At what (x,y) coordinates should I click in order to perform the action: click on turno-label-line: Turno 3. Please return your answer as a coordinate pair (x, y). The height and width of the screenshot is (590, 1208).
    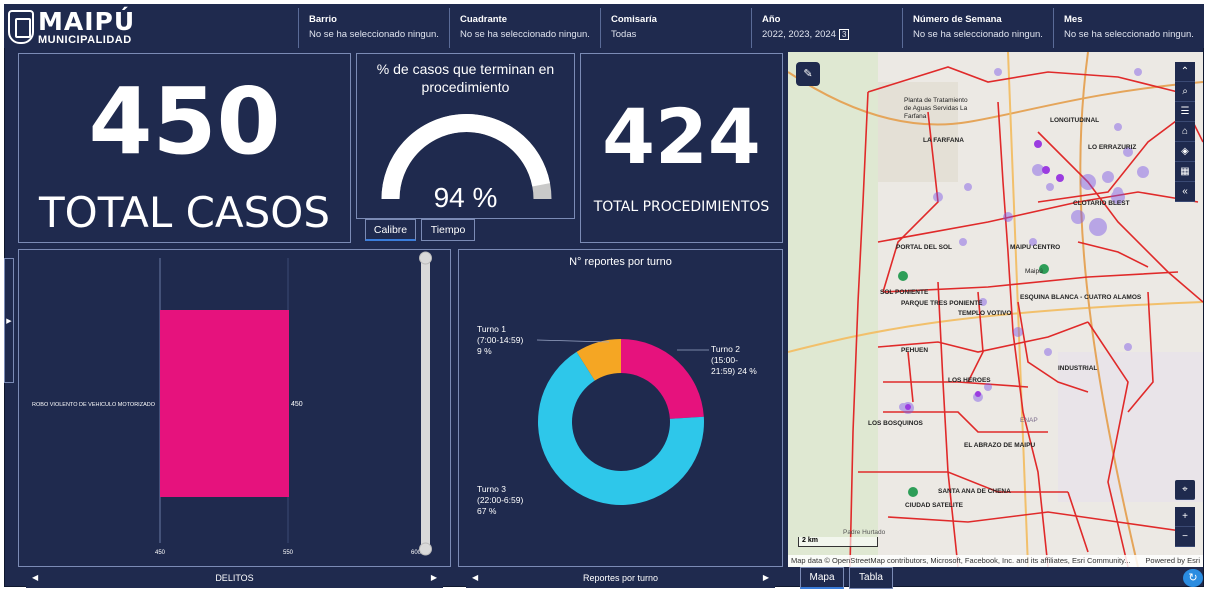
    Looking at the image, I should click on (491, 489).